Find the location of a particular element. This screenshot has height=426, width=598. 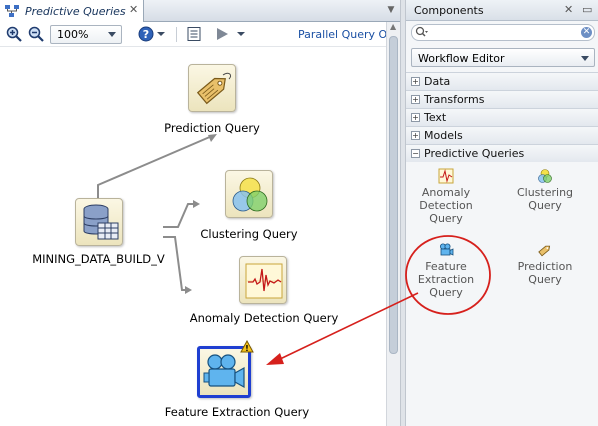

item-label-line: Clustering is located at coordinates (545, 192).